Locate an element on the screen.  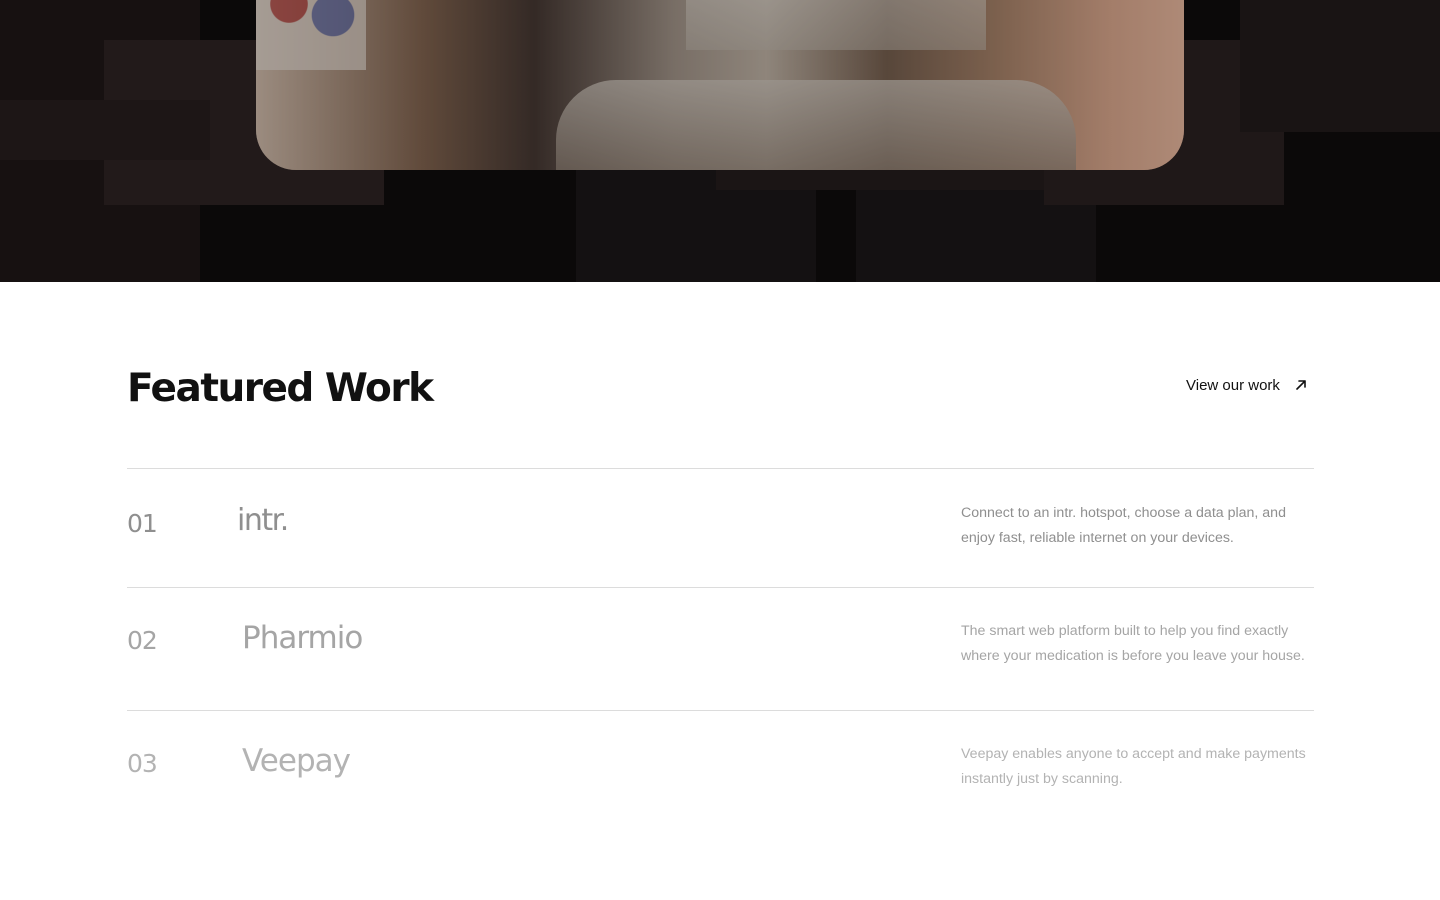
section-title: Featured Work is located at coordinates (280, 388).